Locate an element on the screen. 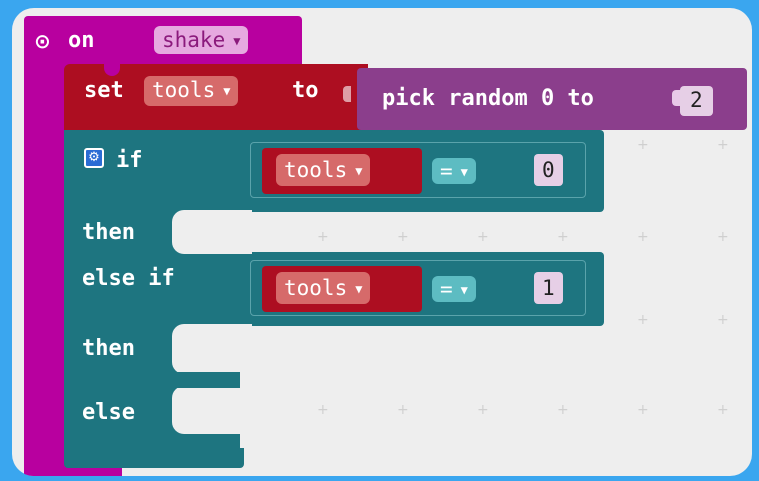 The width and height of the screenshot is (759, 481). random-max-input: 2 is located at coordinates (696, 101).